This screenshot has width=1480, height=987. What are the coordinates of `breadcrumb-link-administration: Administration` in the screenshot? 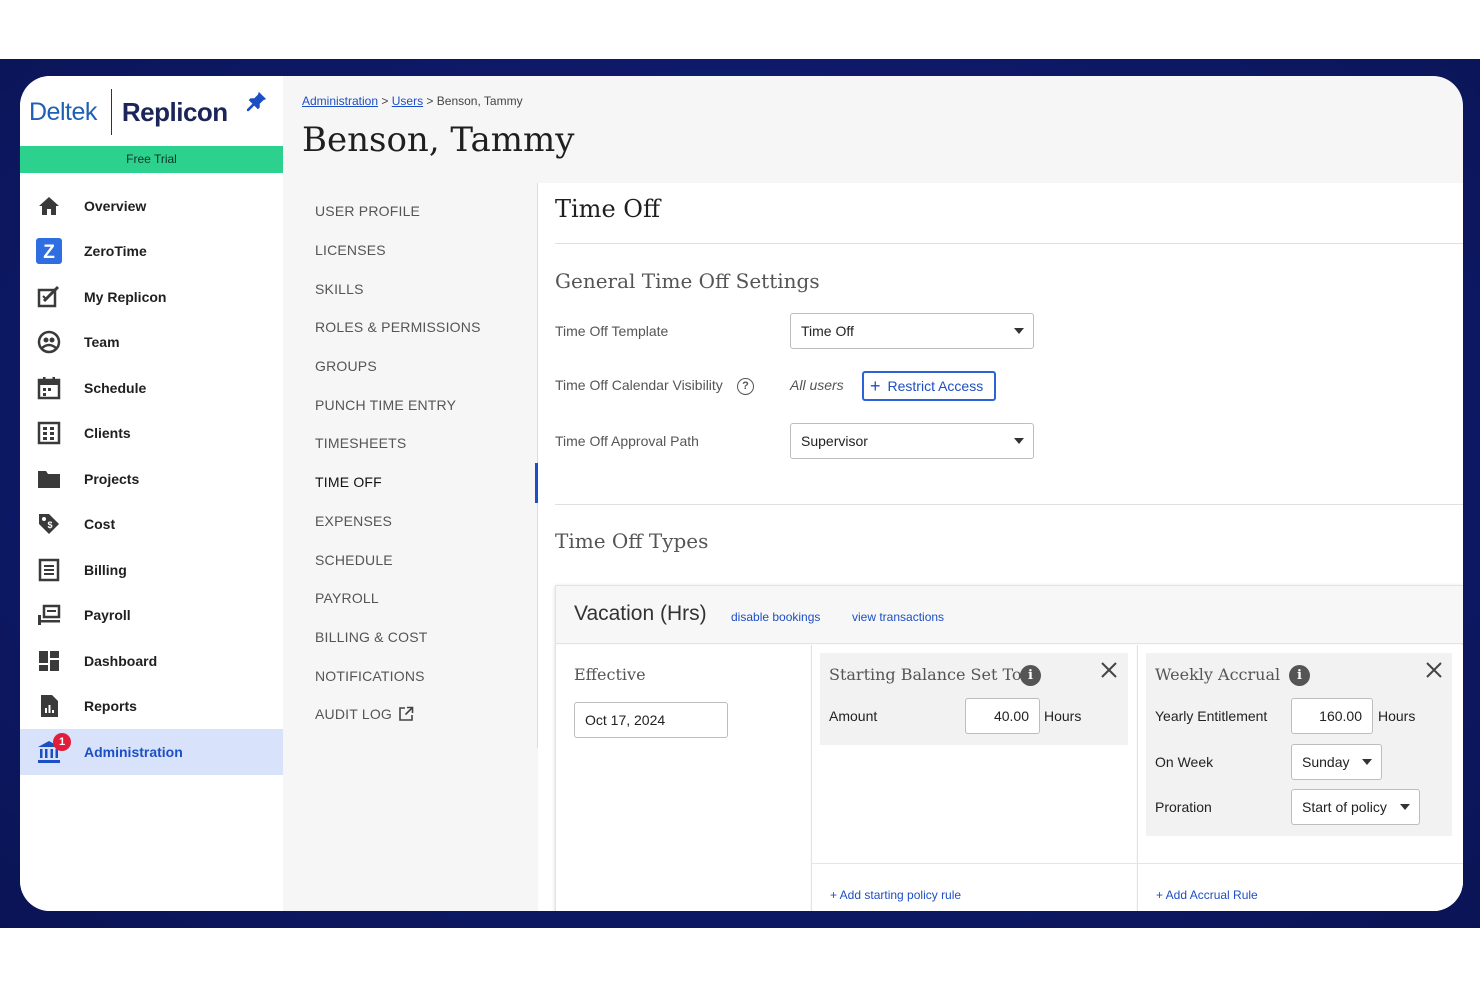 It's located at (340, 101).